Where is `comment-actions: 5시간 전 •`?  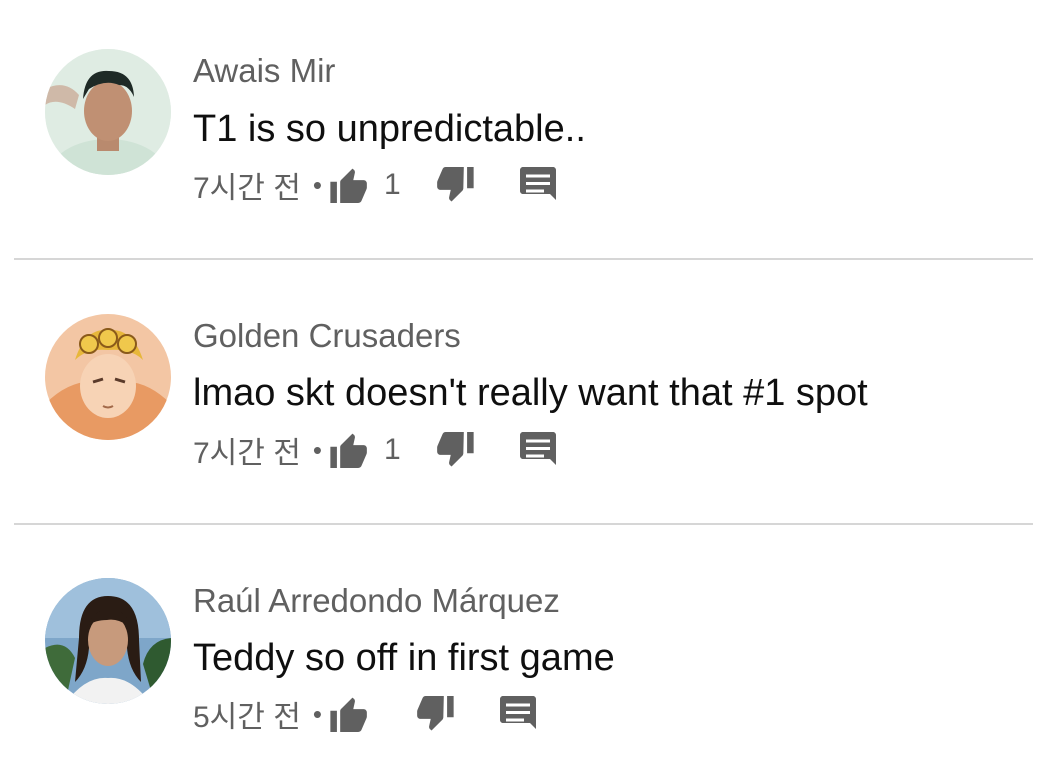
comment-actions: 5시간 전 • is located at coordinates (364, 714).